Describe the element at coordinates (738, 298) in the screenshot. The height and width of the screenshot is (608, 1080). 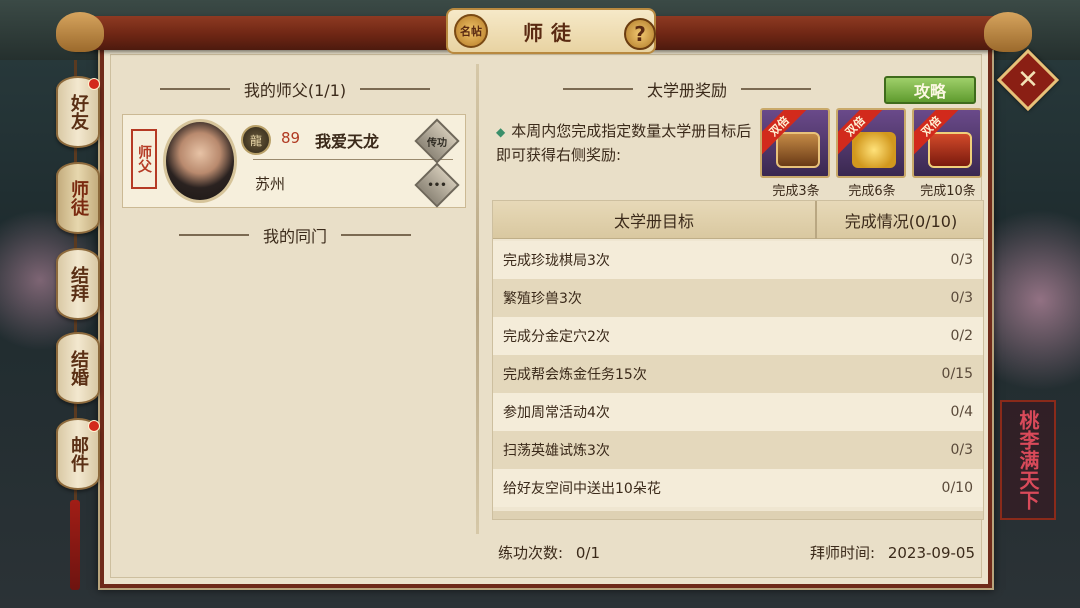
I see `table-row: 繁殖珍兽3次 0/3` at that location.